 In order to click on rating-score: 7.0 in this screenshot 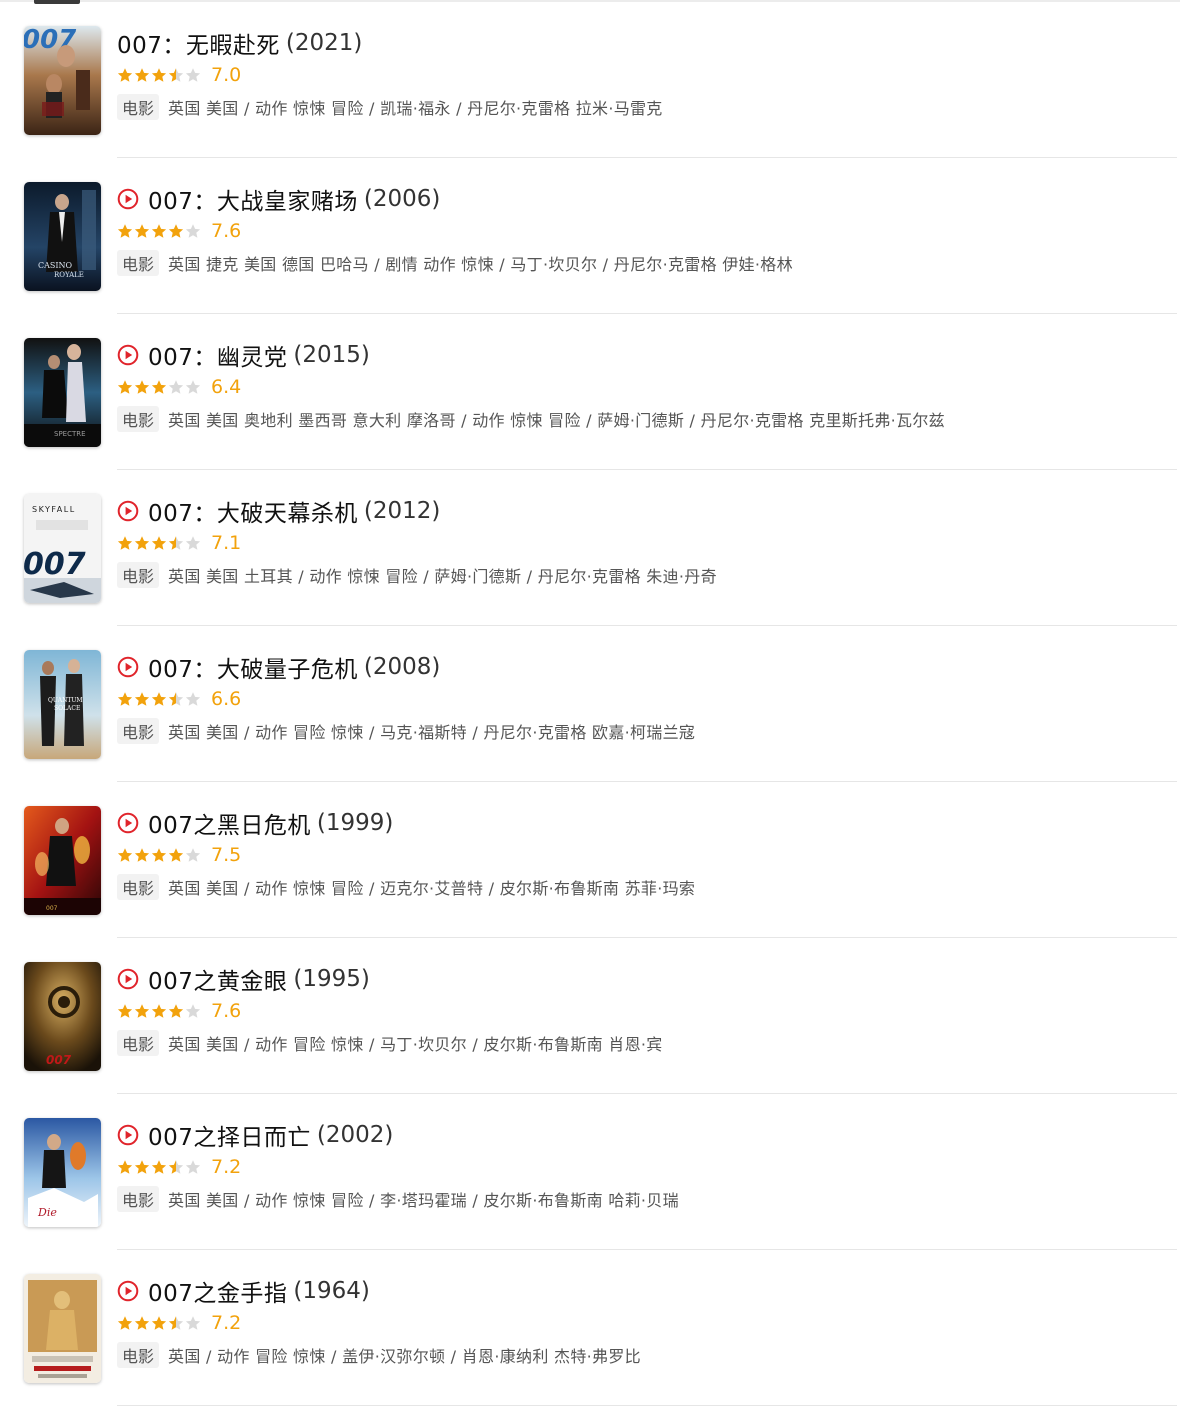, I will do `click(226, 75)`.